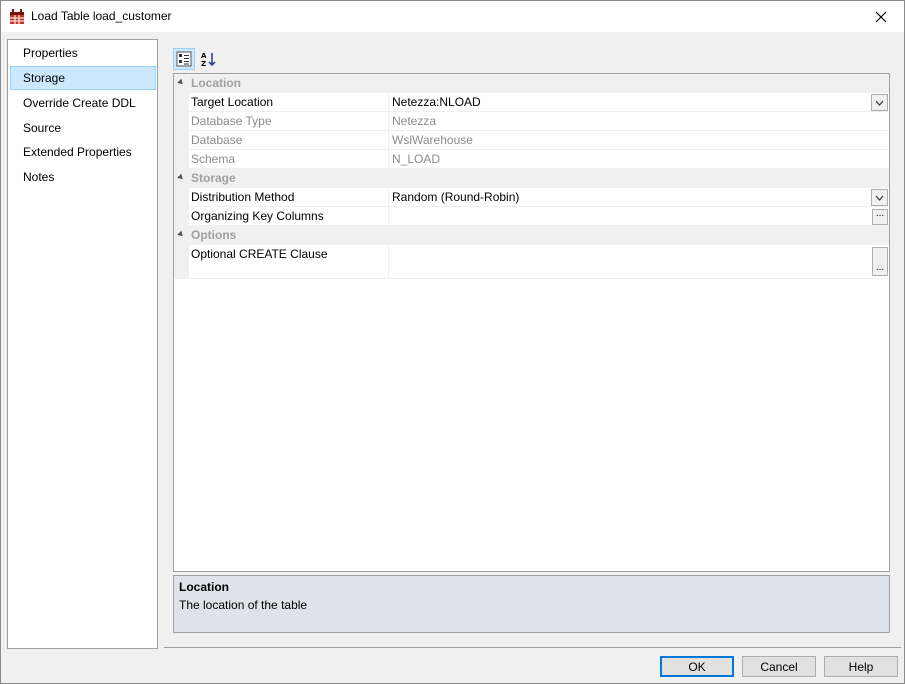 Image resolution: width=905 pixels, height=684 pixels. I want to click on property-name: Optional CREATE Clause, so click(259, 254).